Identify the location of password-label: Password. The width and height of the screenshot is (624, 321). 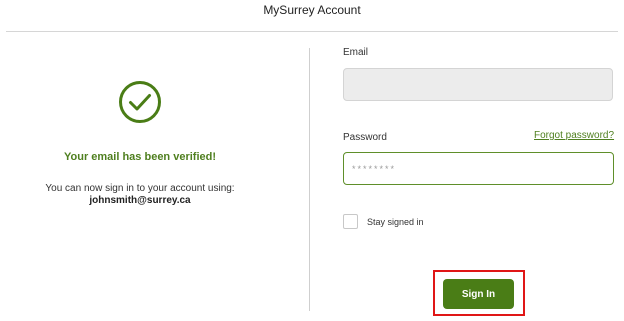
(365, 137).